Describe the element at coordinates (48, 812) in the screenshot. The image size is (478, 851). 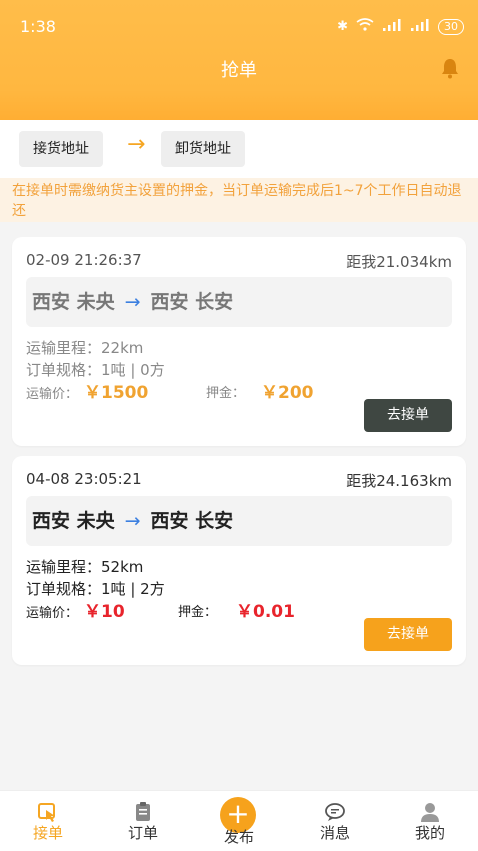
I see `grab-order-icon` at that location.